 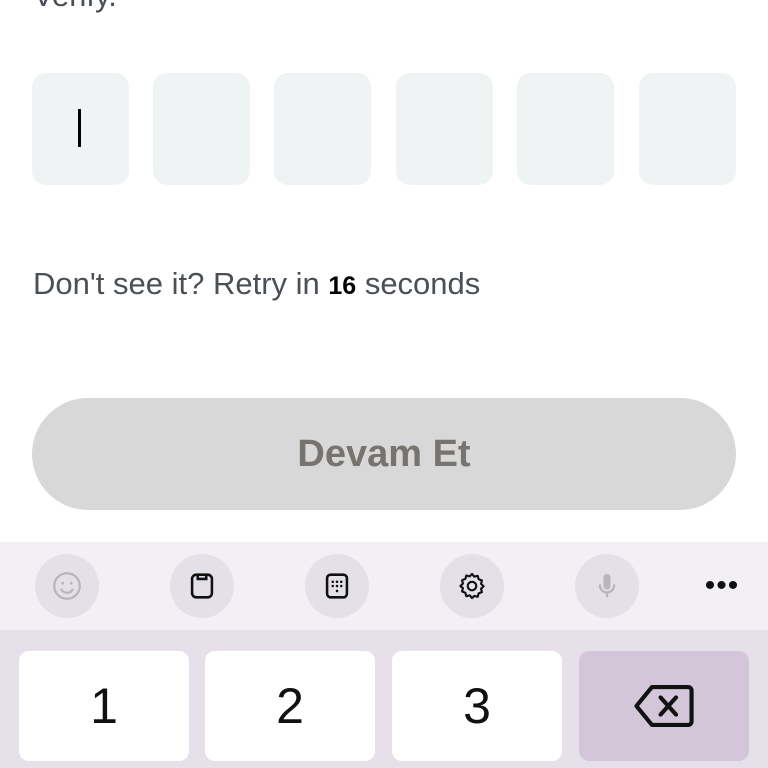 What do you see at coordinates (75, 7) in the screenshot?
I see `instruction-text: Verify.` at bounding box center [75, 7].